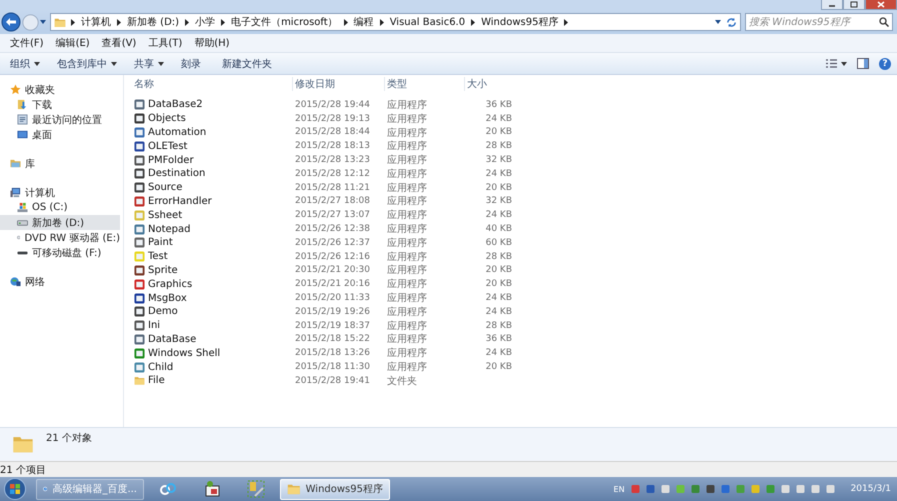 Image resolution: width=897 pixels, height=501 pixels. What do you see at coordinates (60, 134) in the screenshot?
I see `sidebar-item: 桌面` at bounding box center [60, 134].